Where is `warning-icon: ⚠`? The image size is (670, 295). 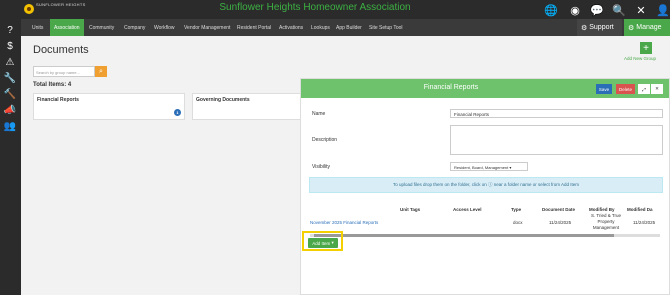
warning-icon: ⚠ is located at coordinates (10, 62).